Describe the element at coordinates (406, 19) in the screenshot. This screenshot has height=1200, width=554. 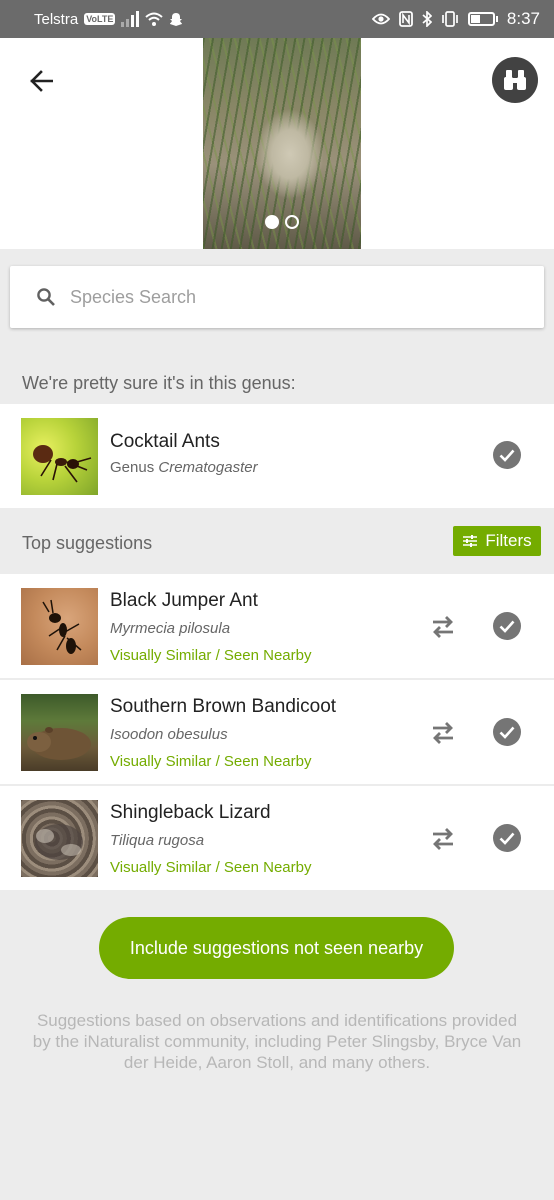
I see `nfc-icon` at that location.